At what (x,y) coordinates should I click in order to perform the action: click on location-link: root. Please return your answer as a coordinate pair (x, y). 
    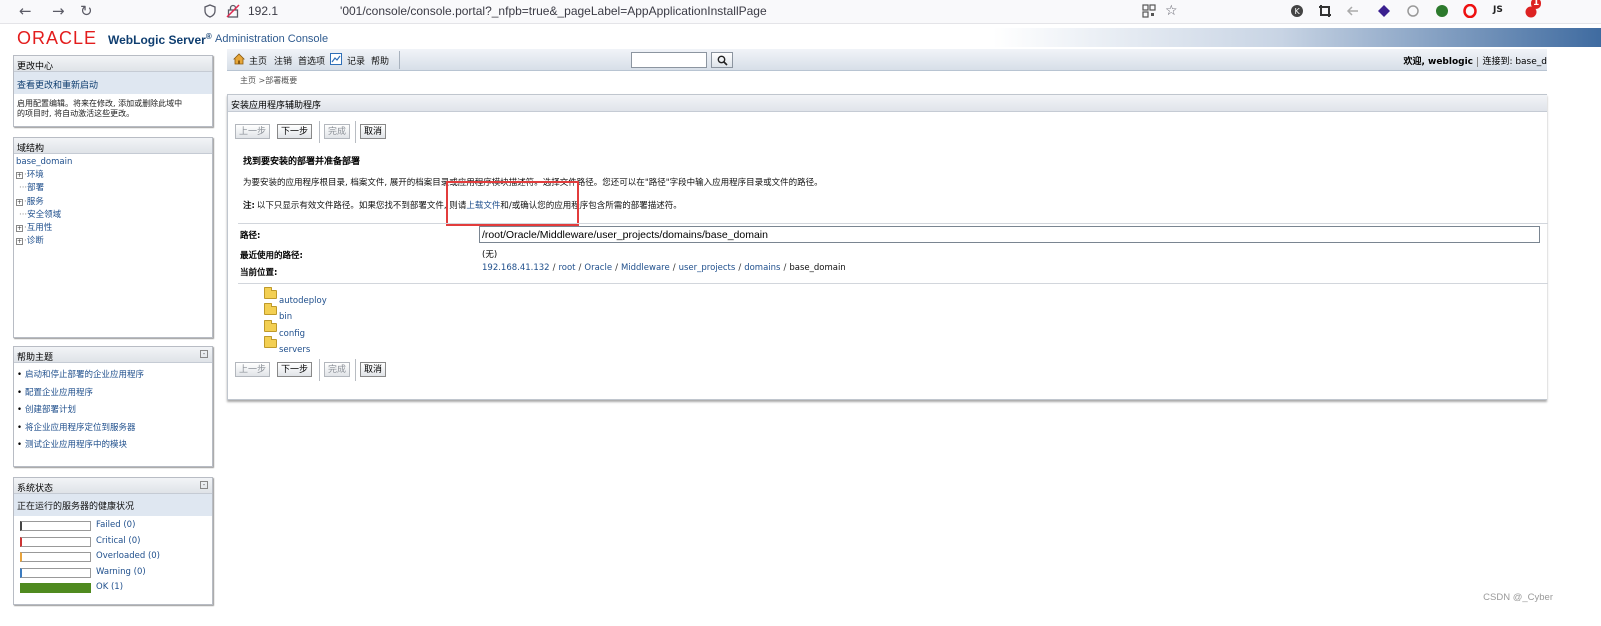
    Looking at the image, I should click on (566, 268).